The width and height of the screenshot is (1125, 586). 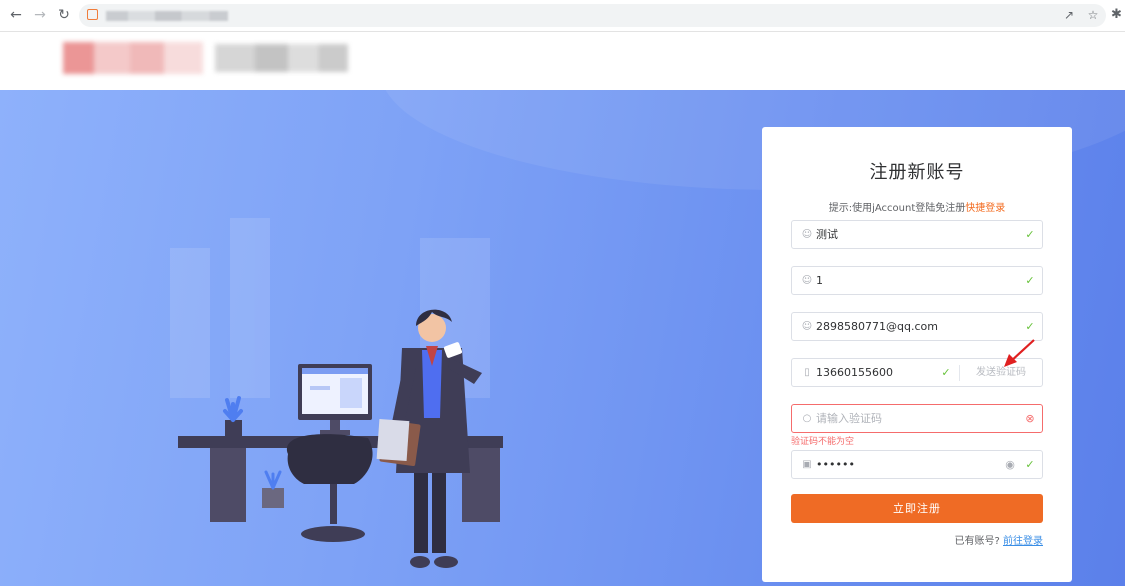 I want to click on plant-pot, so click(x=233, y=428).